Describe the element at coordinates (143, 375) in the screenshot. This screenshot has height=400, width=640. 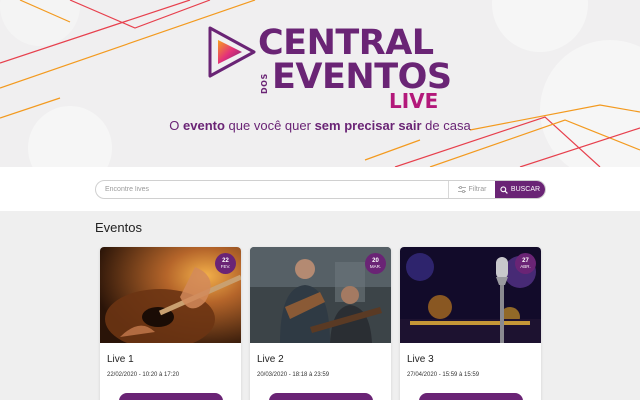
I see `event-dates: 22/02/2020 - 10:20 à 17:20` at that location.